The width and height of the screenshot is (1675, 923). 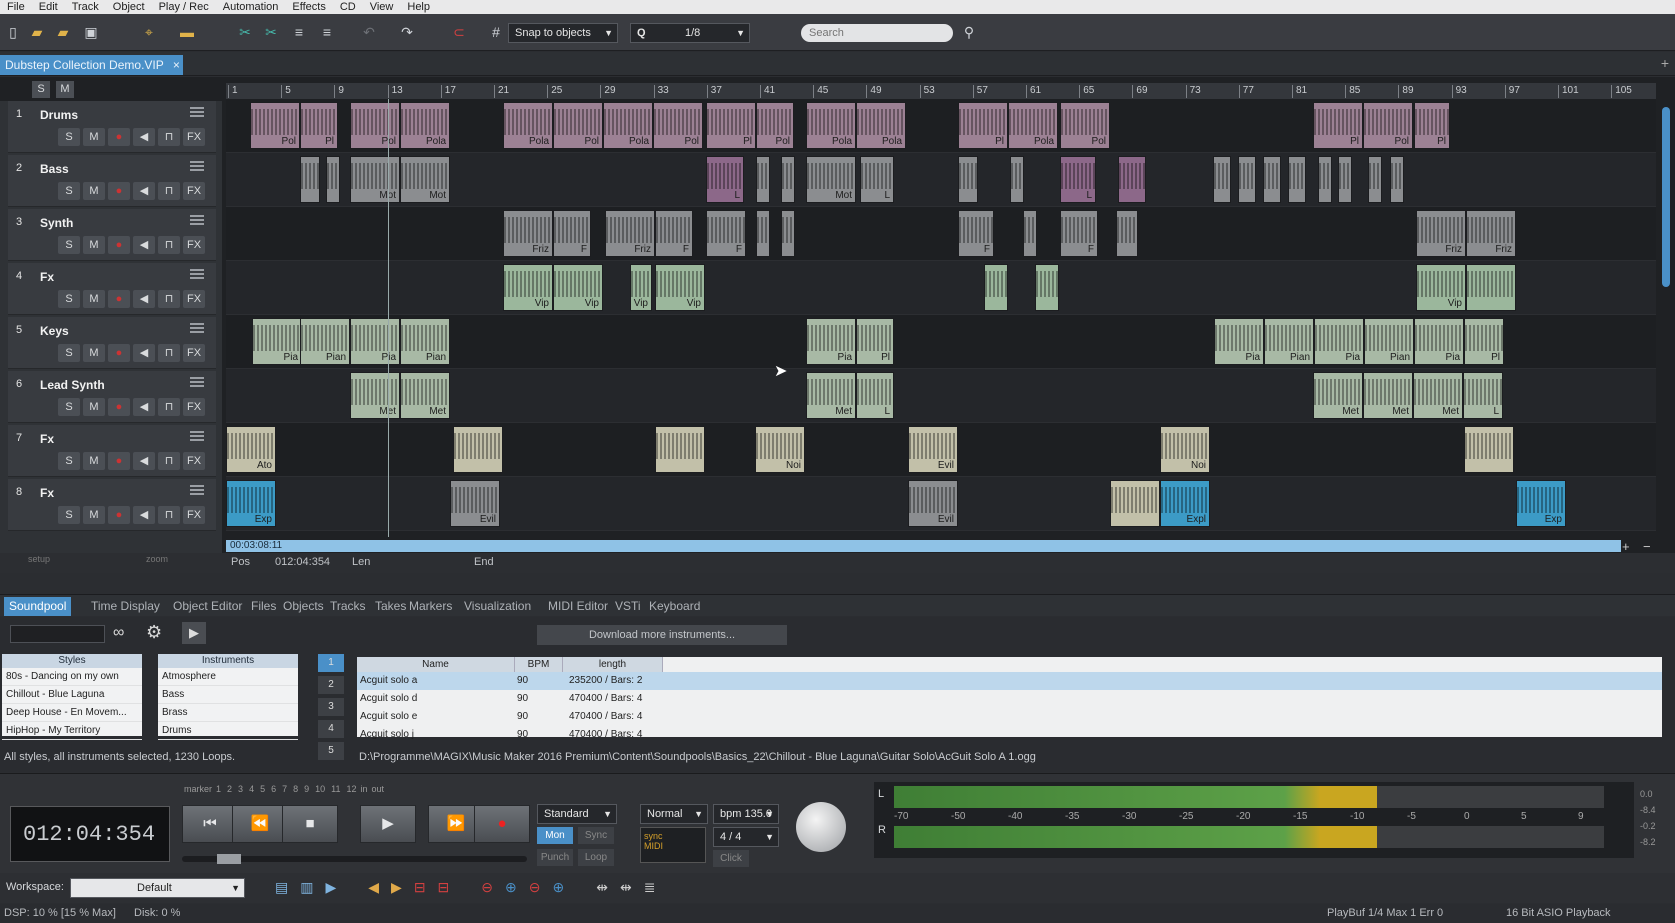 What do you see at coordinates (260, 824) in the screenshot?
I see `rewind-button: ⏪` at bounding box center [260, 824].